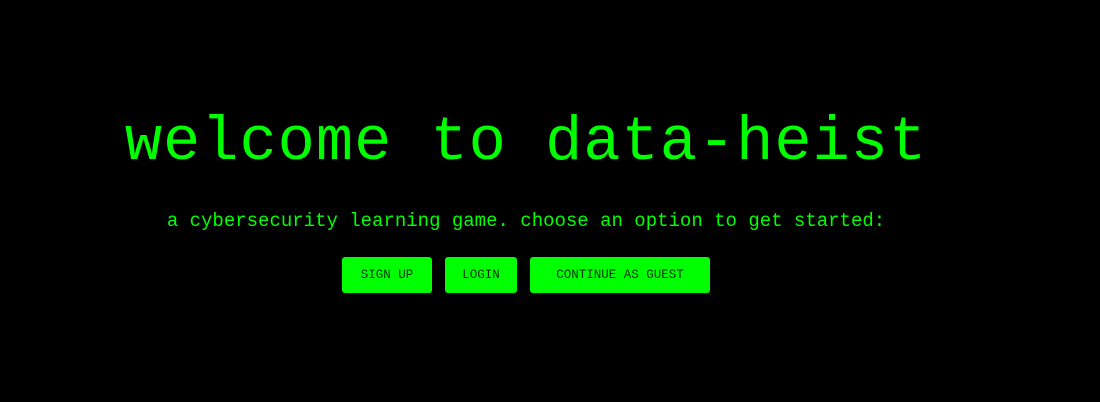 The width and height of the screenshot is (1100, 402). Describe the element at coordinates (526, 275) in the screenshot. I see `action-buttons: SIGN UP LOGIN CONTINUE AS GUEST` at that location.